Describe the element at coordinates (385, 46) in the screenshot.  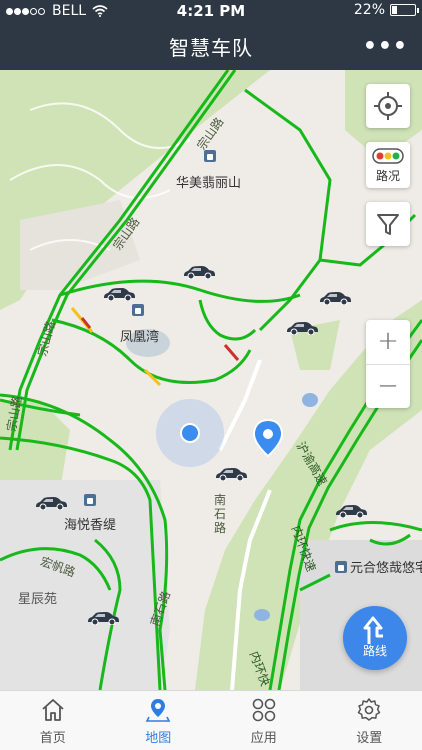
I see `more-menu-button: •••` at that location.